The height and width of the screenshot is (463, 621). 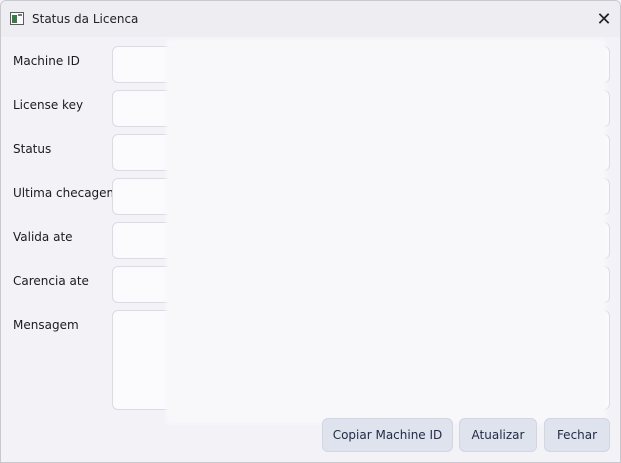 What do you see at coordinates (387, 435) in the screenshot?
I see `copy-machine-id-button: Copiar Machine ID` at bounding box center [387, 435].